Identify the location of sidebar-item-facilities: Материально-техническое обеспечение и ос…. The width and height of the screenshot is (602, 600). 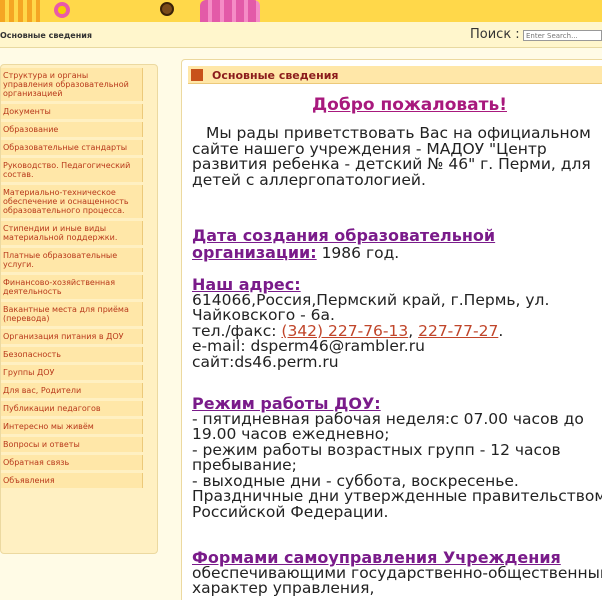
(72, 201).